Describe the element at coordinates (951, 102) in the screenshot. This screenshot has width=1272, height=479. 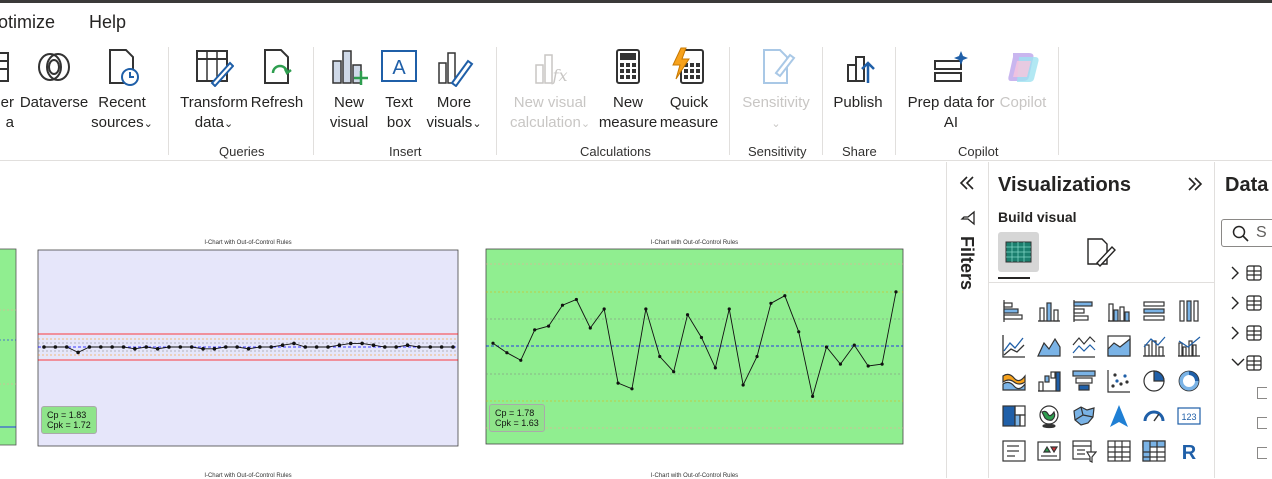
I see `prep-data-label-1: Prep data for` at that location.